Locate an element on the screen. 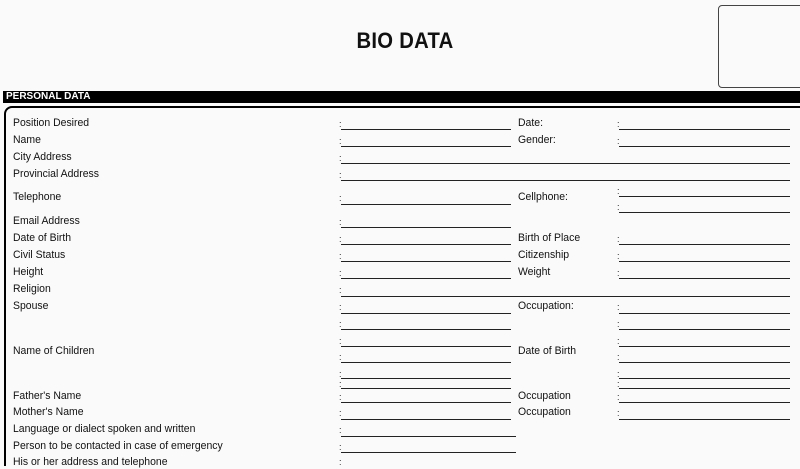  label-civil-status: Civil Status is located at coordinates (39, 255).